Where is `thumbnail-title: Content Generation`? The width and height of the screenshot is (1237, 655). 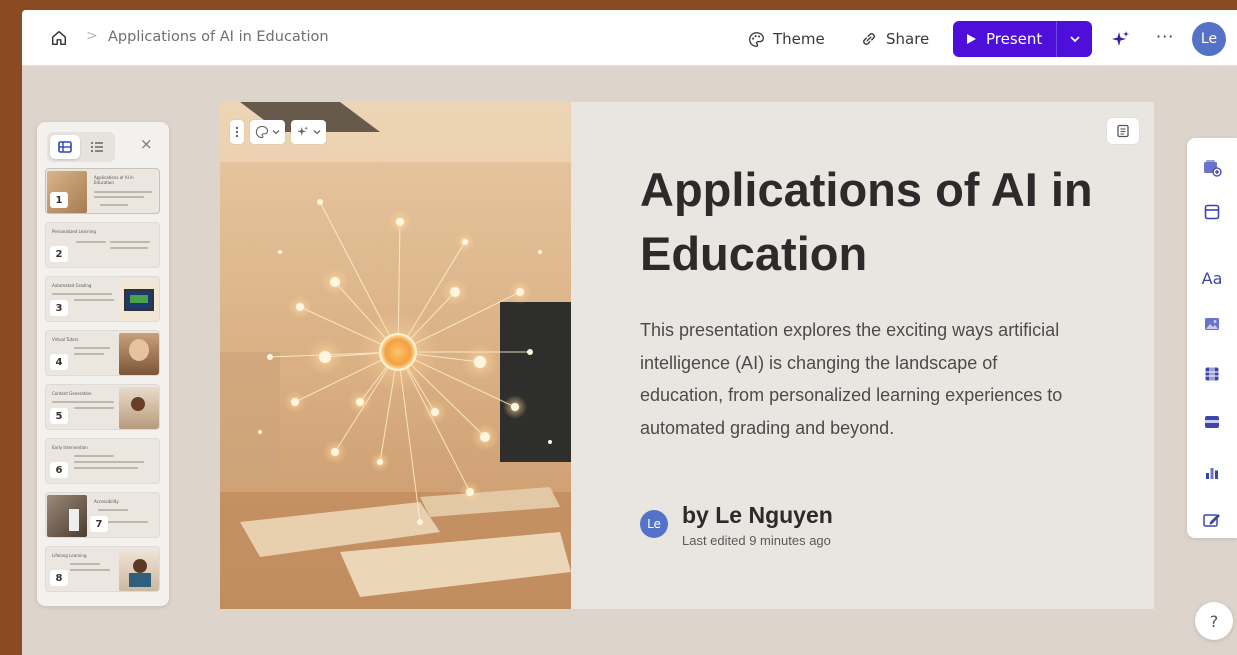 thumbnail-title: Content Generation is located at coordinates (72, 393).